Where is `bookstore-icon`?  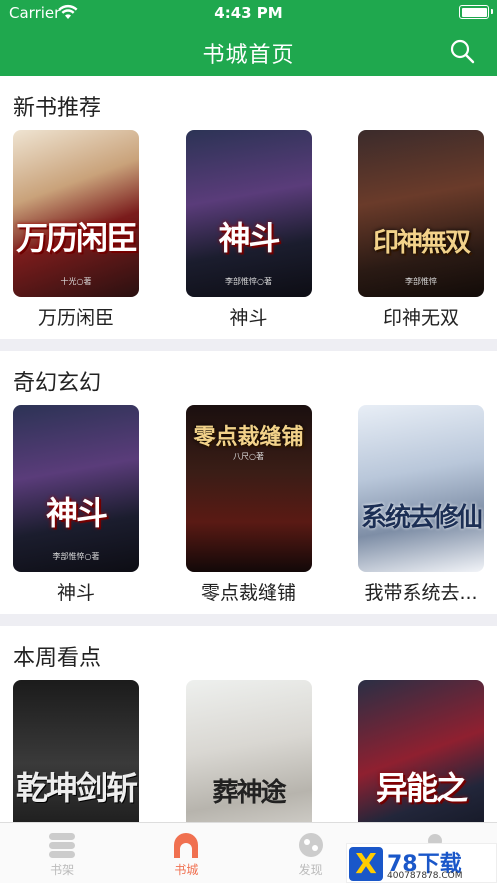
bookstore-icon is located at coordinates (186, 845).